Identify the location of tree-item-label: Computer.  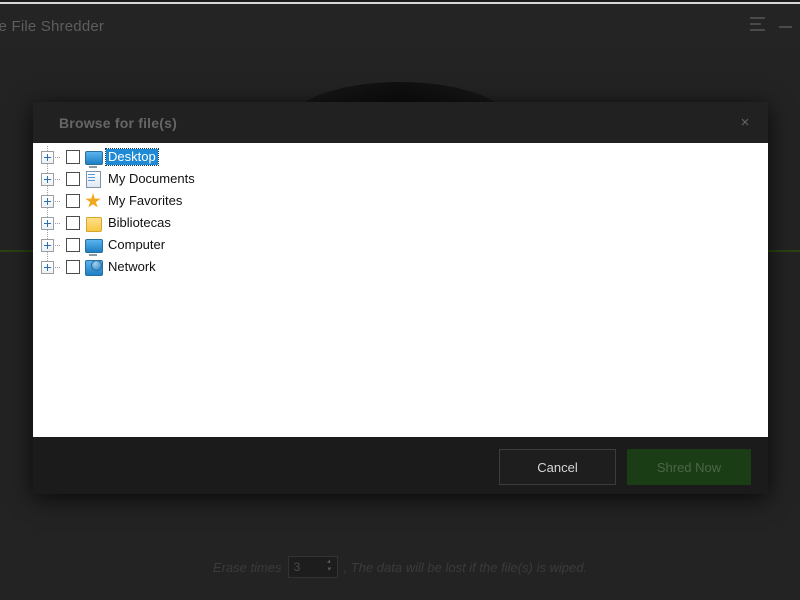
(137, 244).